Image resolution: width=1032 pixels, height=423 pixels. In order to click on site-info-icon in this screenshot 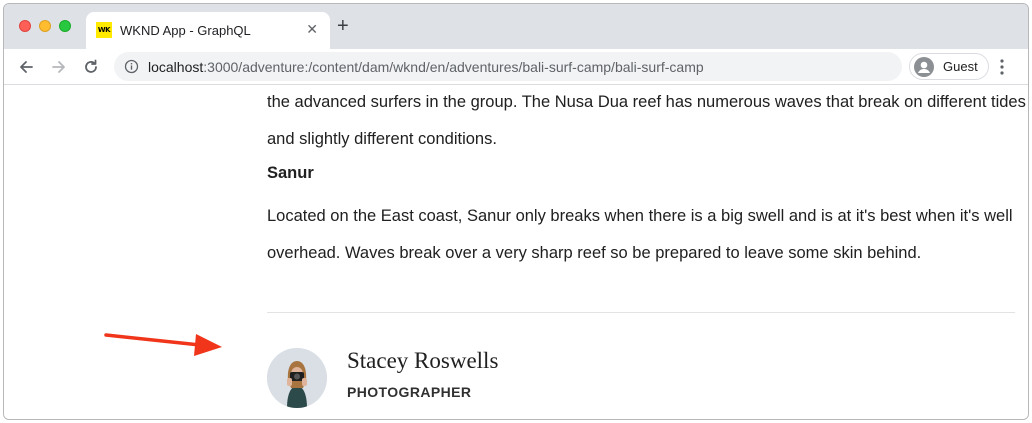, I will do `click(131, 66)`.